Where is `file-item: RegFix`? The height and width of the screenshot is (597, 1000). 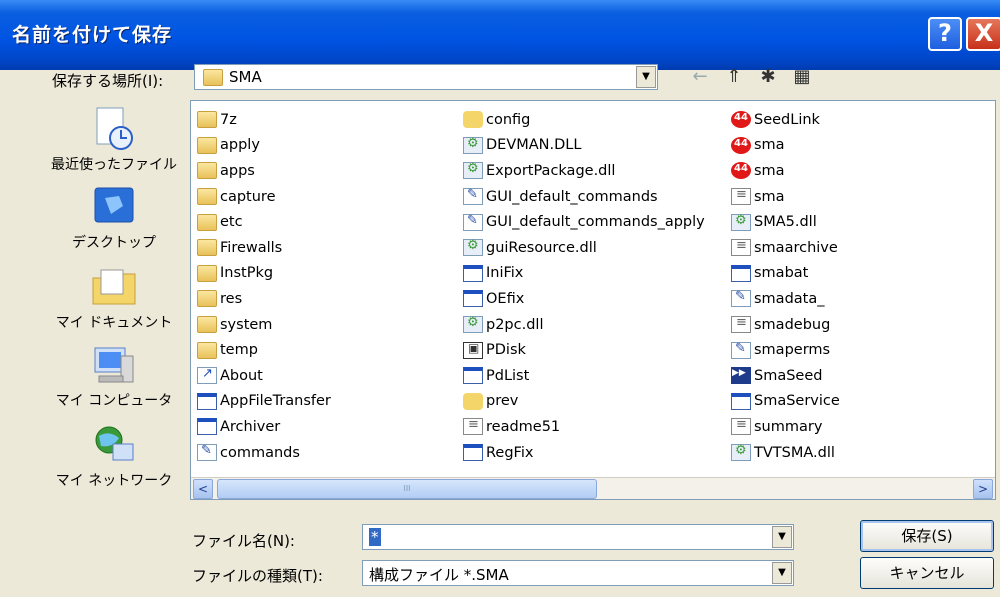 file-item: RegFix is located at coordinates (584, 453).